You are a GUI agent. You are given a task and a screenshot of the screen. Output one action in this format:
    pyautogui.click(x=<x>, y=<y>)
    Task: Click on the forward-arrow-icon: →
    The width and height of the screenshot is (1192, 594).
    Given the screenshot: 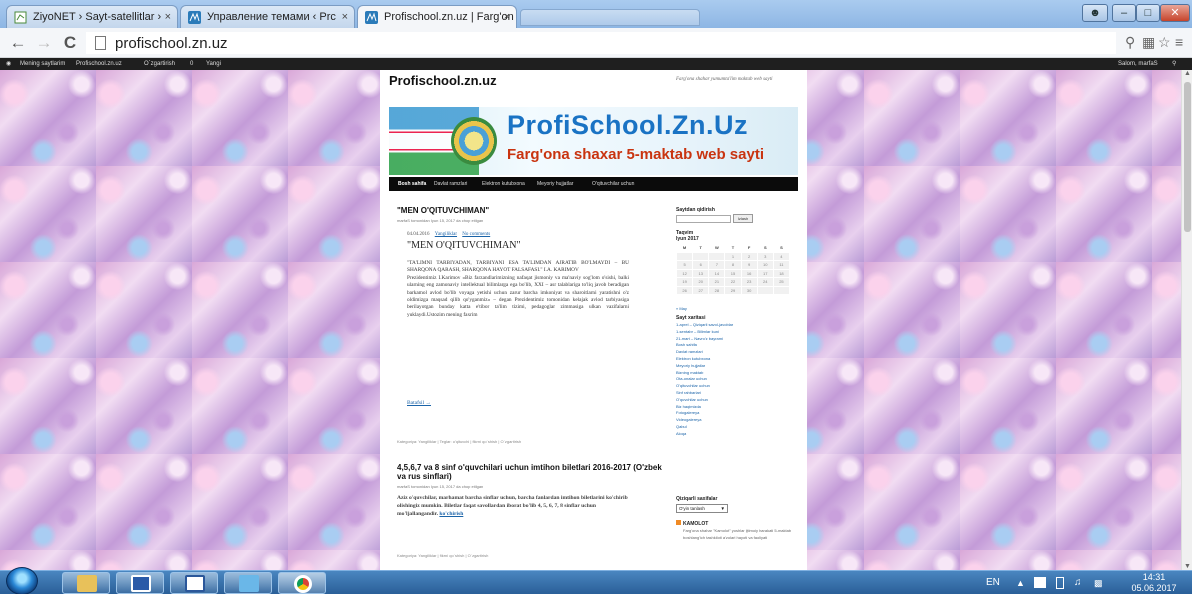 What is the action you would take?
    pyautogui.click(x=44, y=43)
    